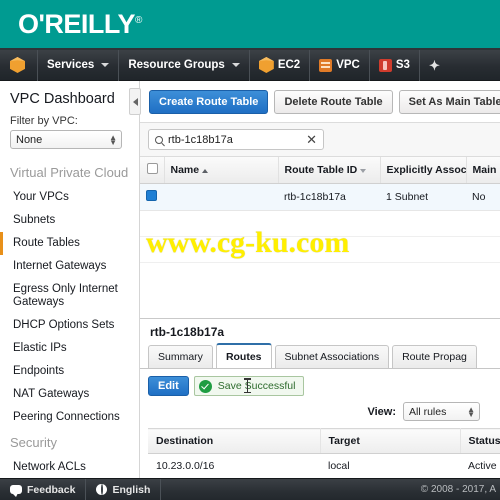 The width and height of the screenshot is (500, 500). I want to click on select-all-checkbox, so click(152, 168).